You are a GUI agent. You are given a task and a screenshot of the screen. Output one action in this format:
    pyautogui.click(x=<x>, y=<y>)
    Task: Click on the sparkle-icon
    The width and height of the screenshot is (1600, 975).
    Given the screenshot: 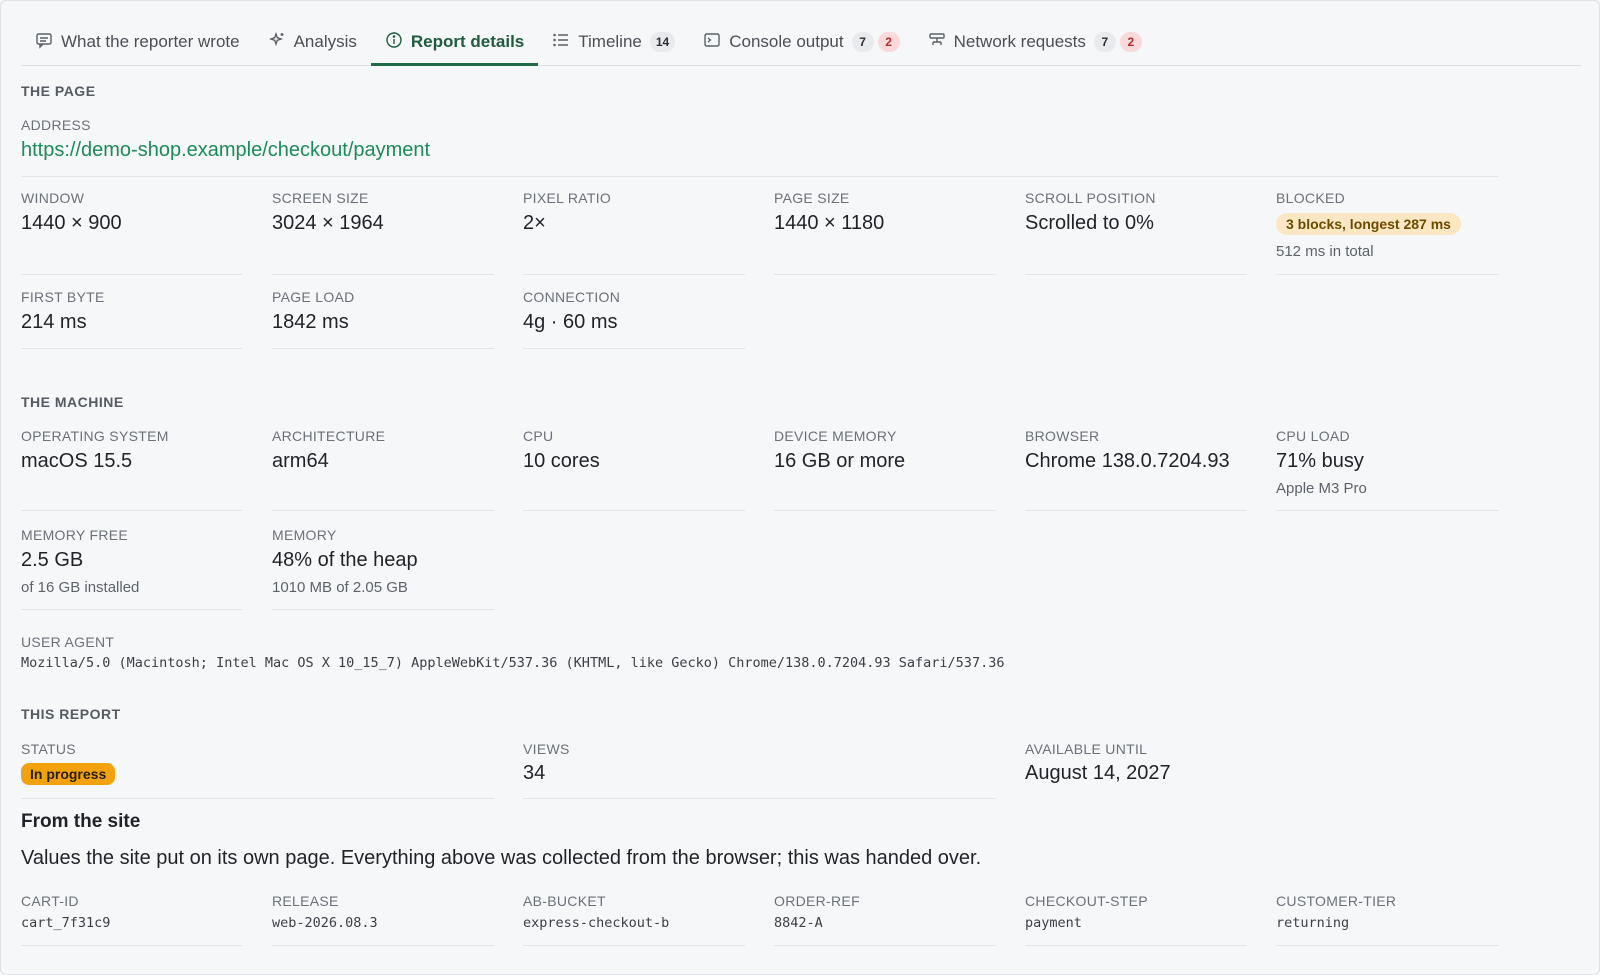 What is the action you would take?
    pyautogui.click(x=277, y=42)
    